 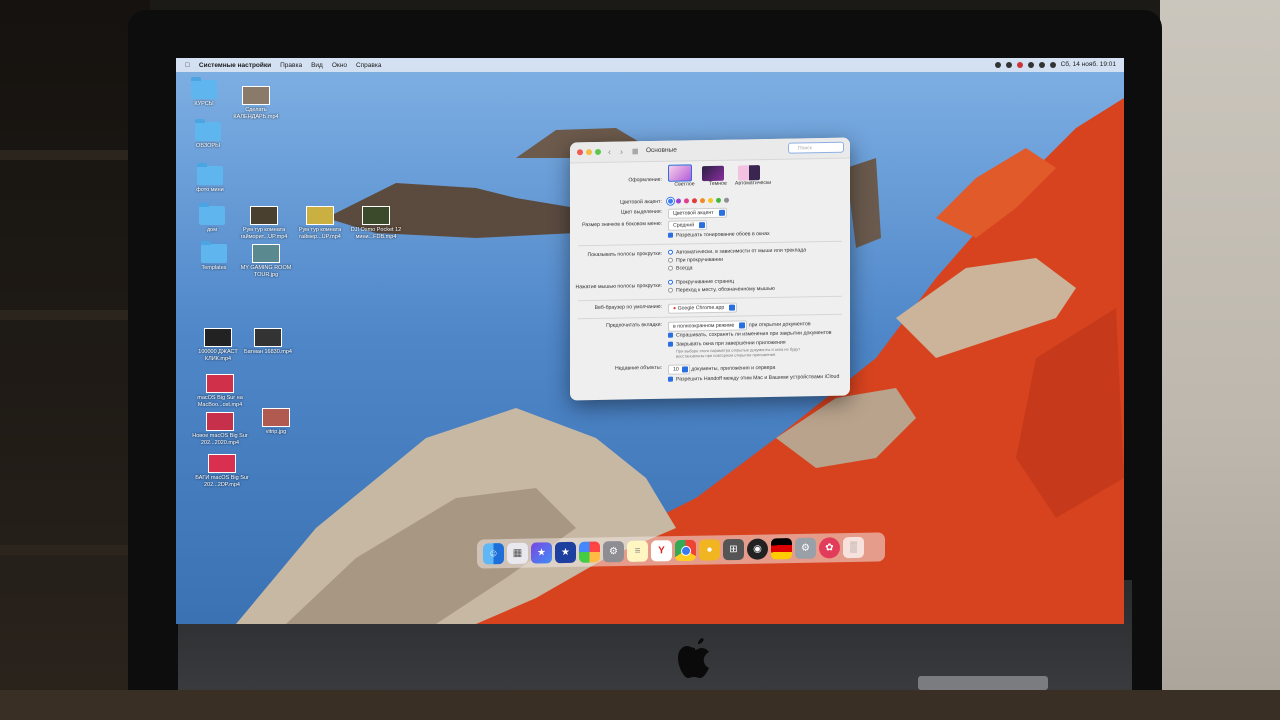 I want to click on disk-utility-icon: ⚙, so click(x=805, y=548).